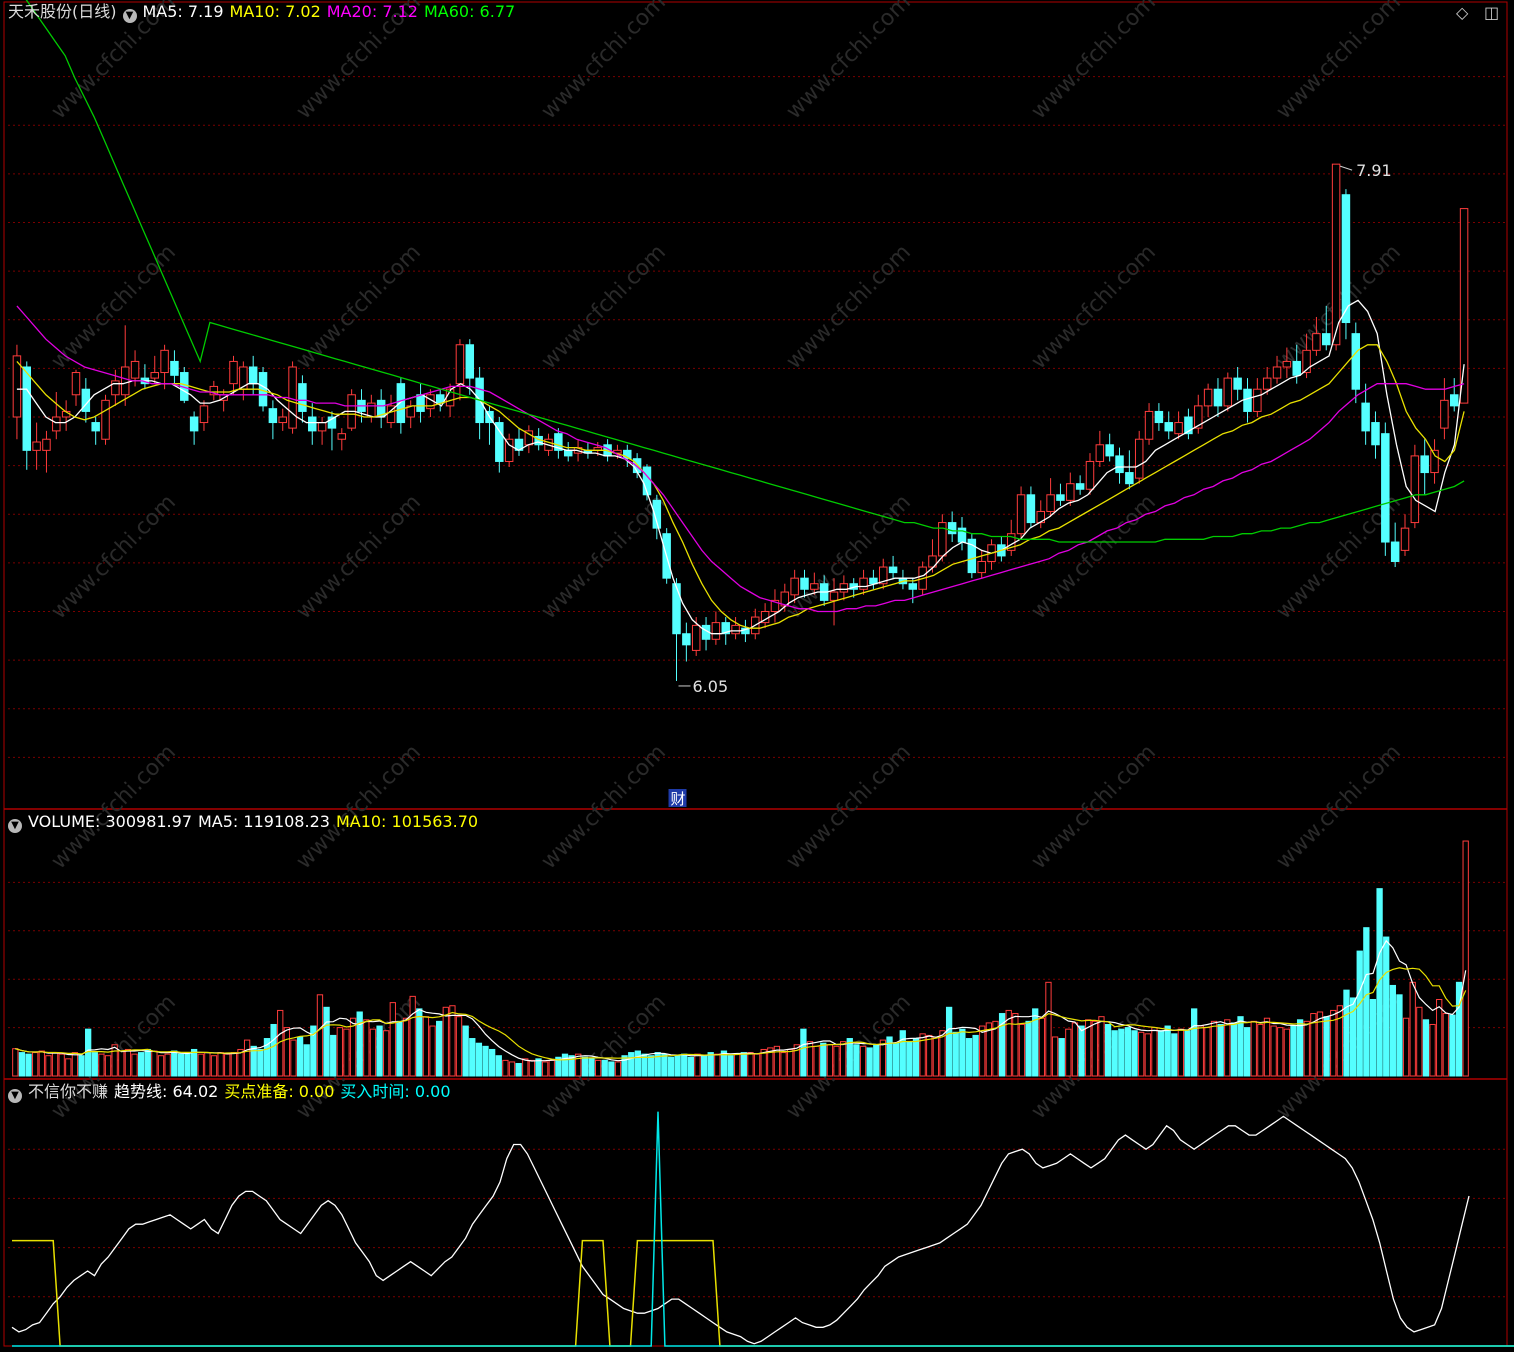  I want to click on high-pointer, so click(1346, 168).